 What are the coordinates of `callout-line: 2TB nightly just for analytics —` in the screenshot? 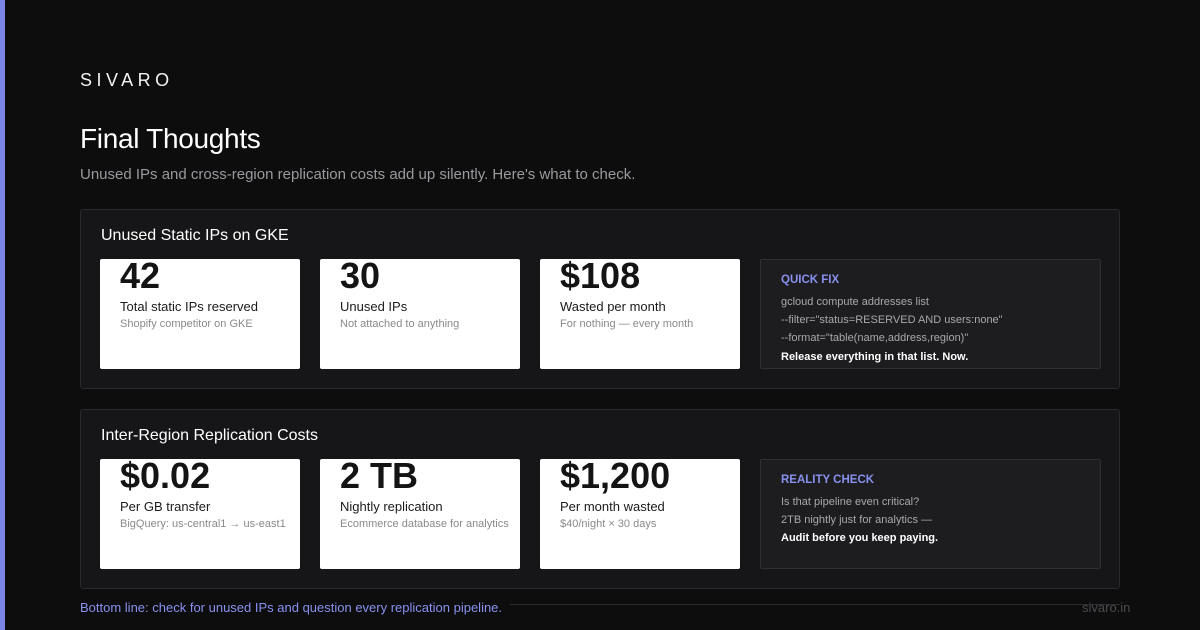 It's located at (857, 520).